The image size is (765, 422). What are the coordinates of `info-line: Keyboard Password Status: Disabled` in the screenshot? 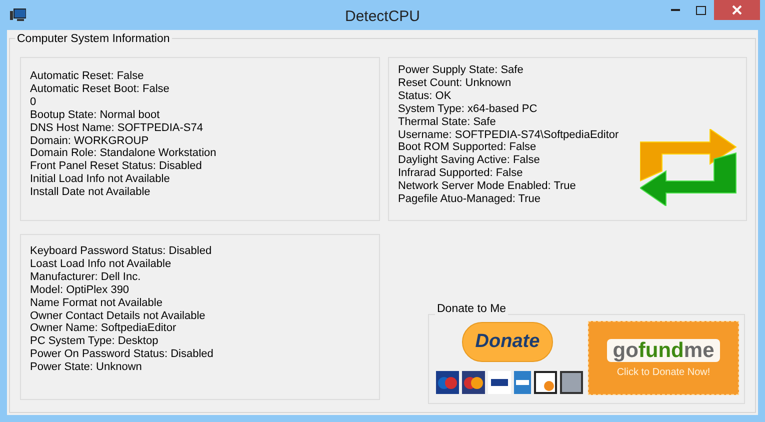 It's located at (121, 251).